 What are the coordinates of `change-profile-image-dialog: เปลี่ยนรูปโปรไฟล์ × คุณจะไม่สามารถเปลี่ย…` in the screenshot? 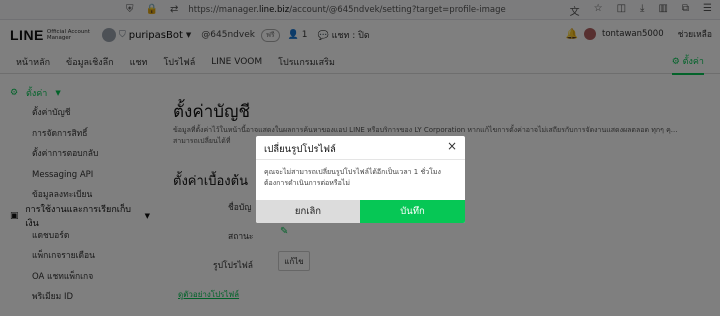 It's located at (360, 179).